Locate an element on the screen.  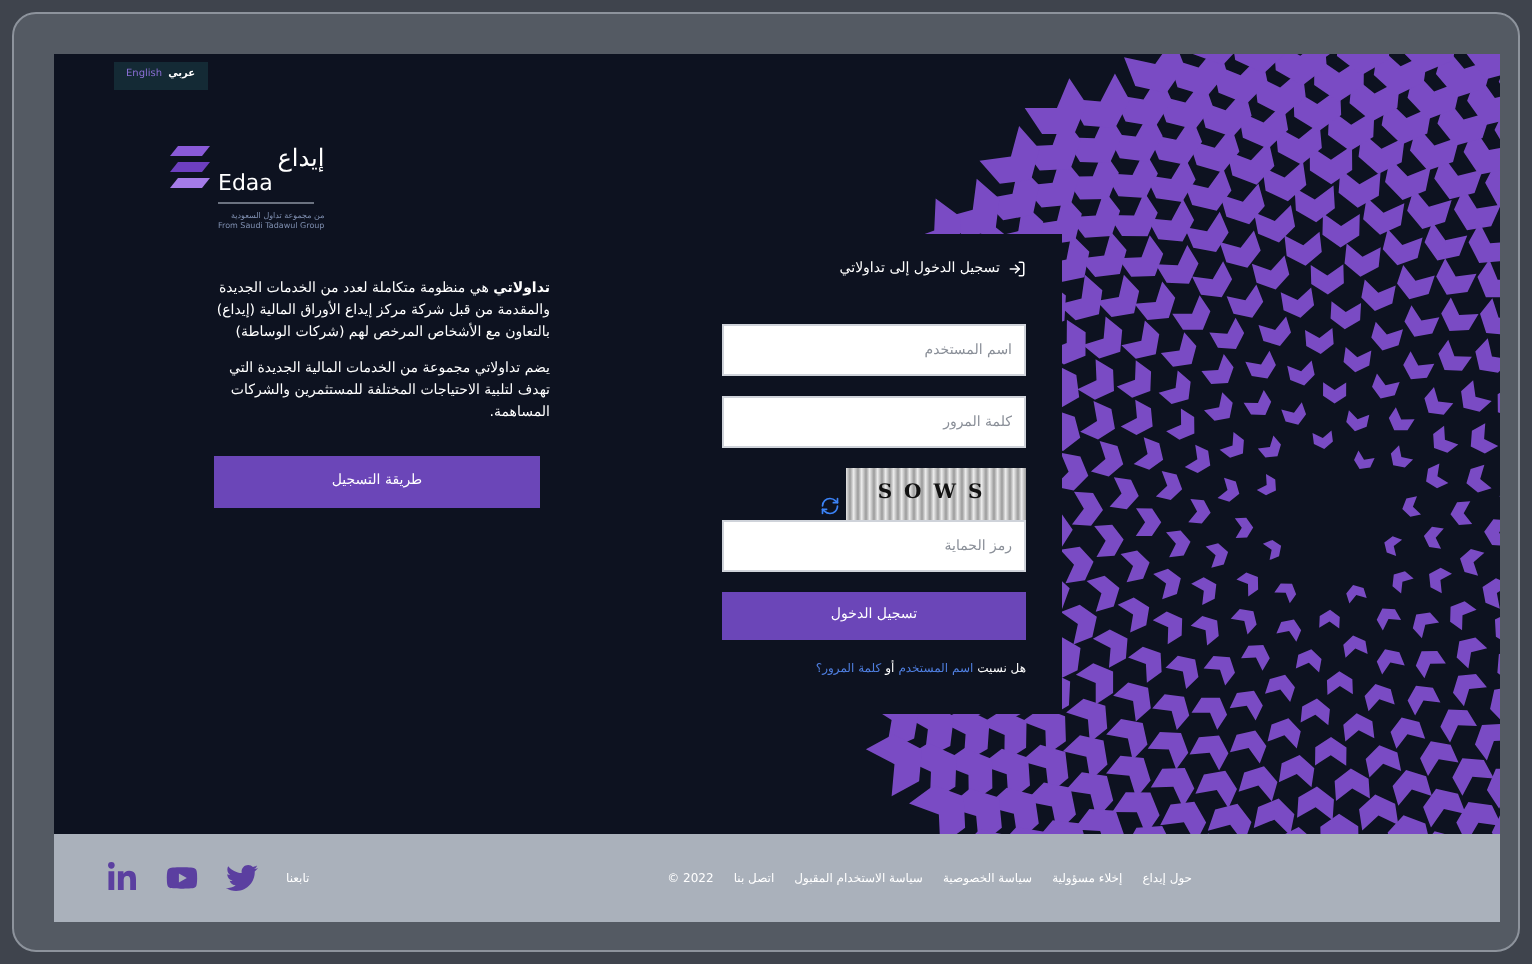
linkedin-icon is located at coordinates (122, 878).